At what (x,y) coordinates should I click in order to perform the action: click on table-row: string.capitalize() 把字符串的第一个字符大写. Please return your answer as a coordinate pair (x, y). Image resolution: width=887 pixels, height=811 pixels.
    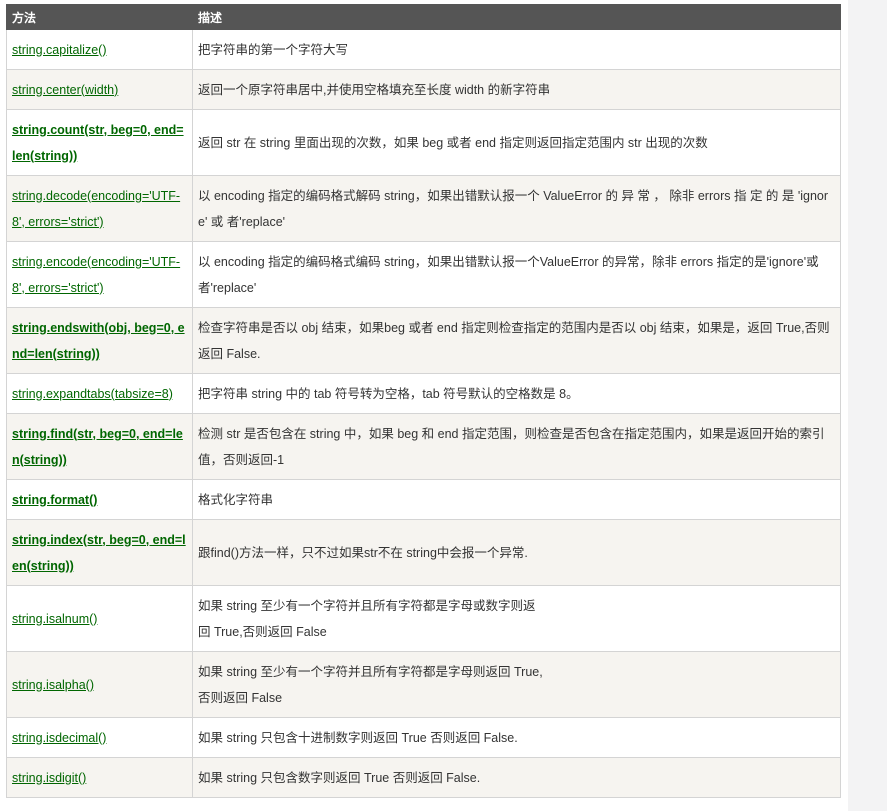
    Looking at the image, I should click on (423, 49).